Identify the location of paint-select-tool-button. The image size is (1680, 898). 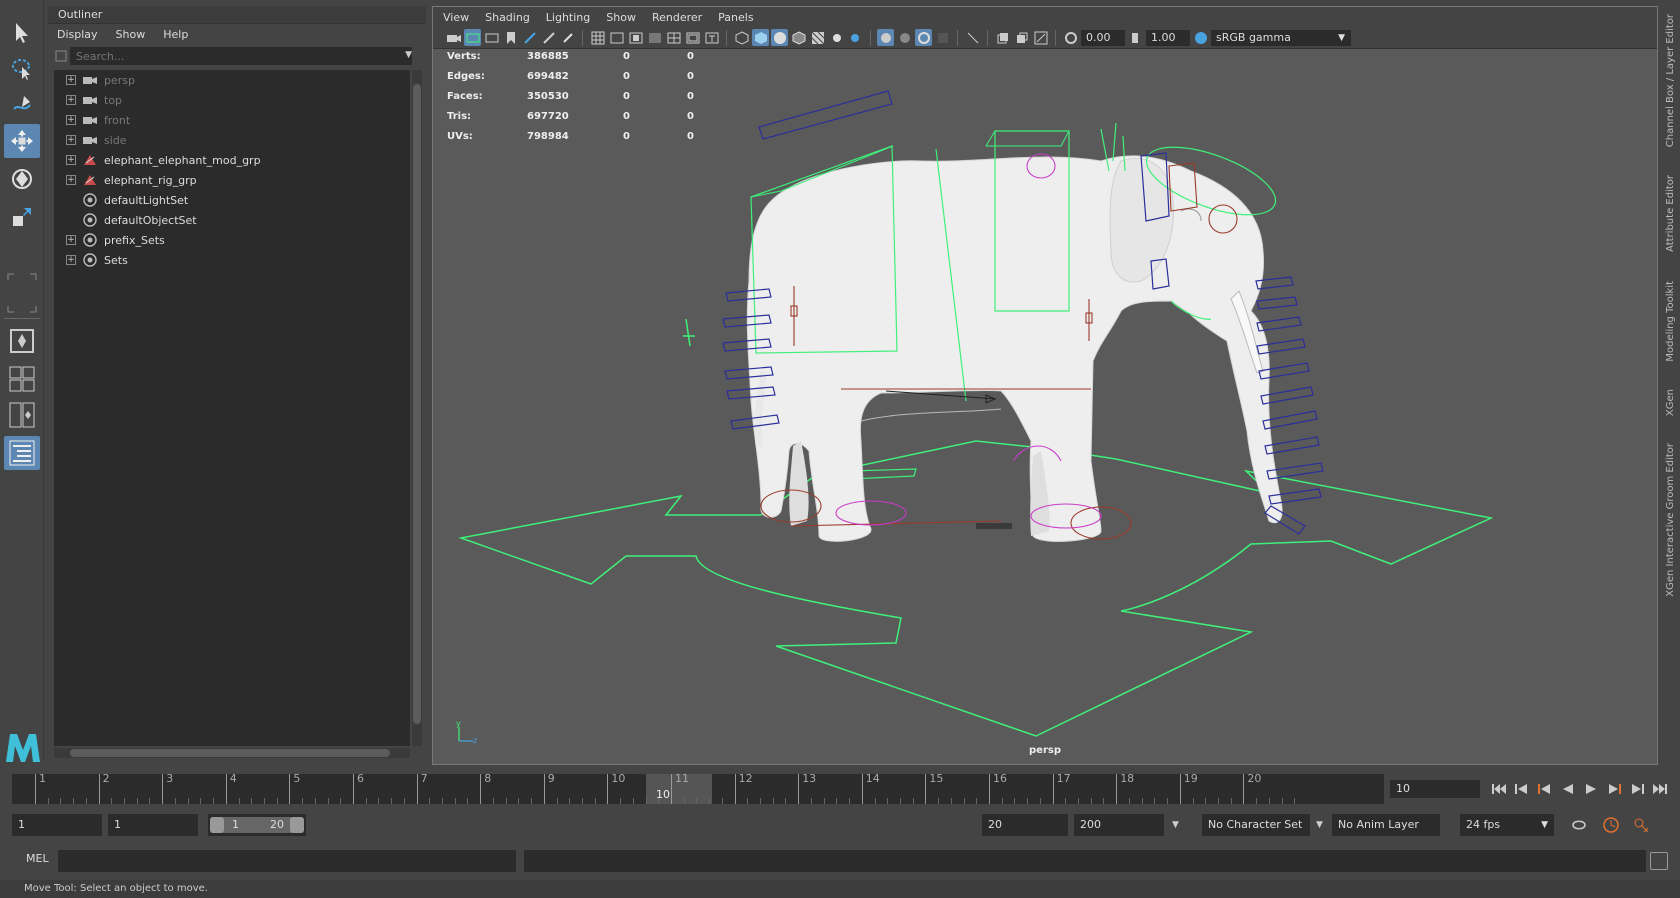
(22, 105).